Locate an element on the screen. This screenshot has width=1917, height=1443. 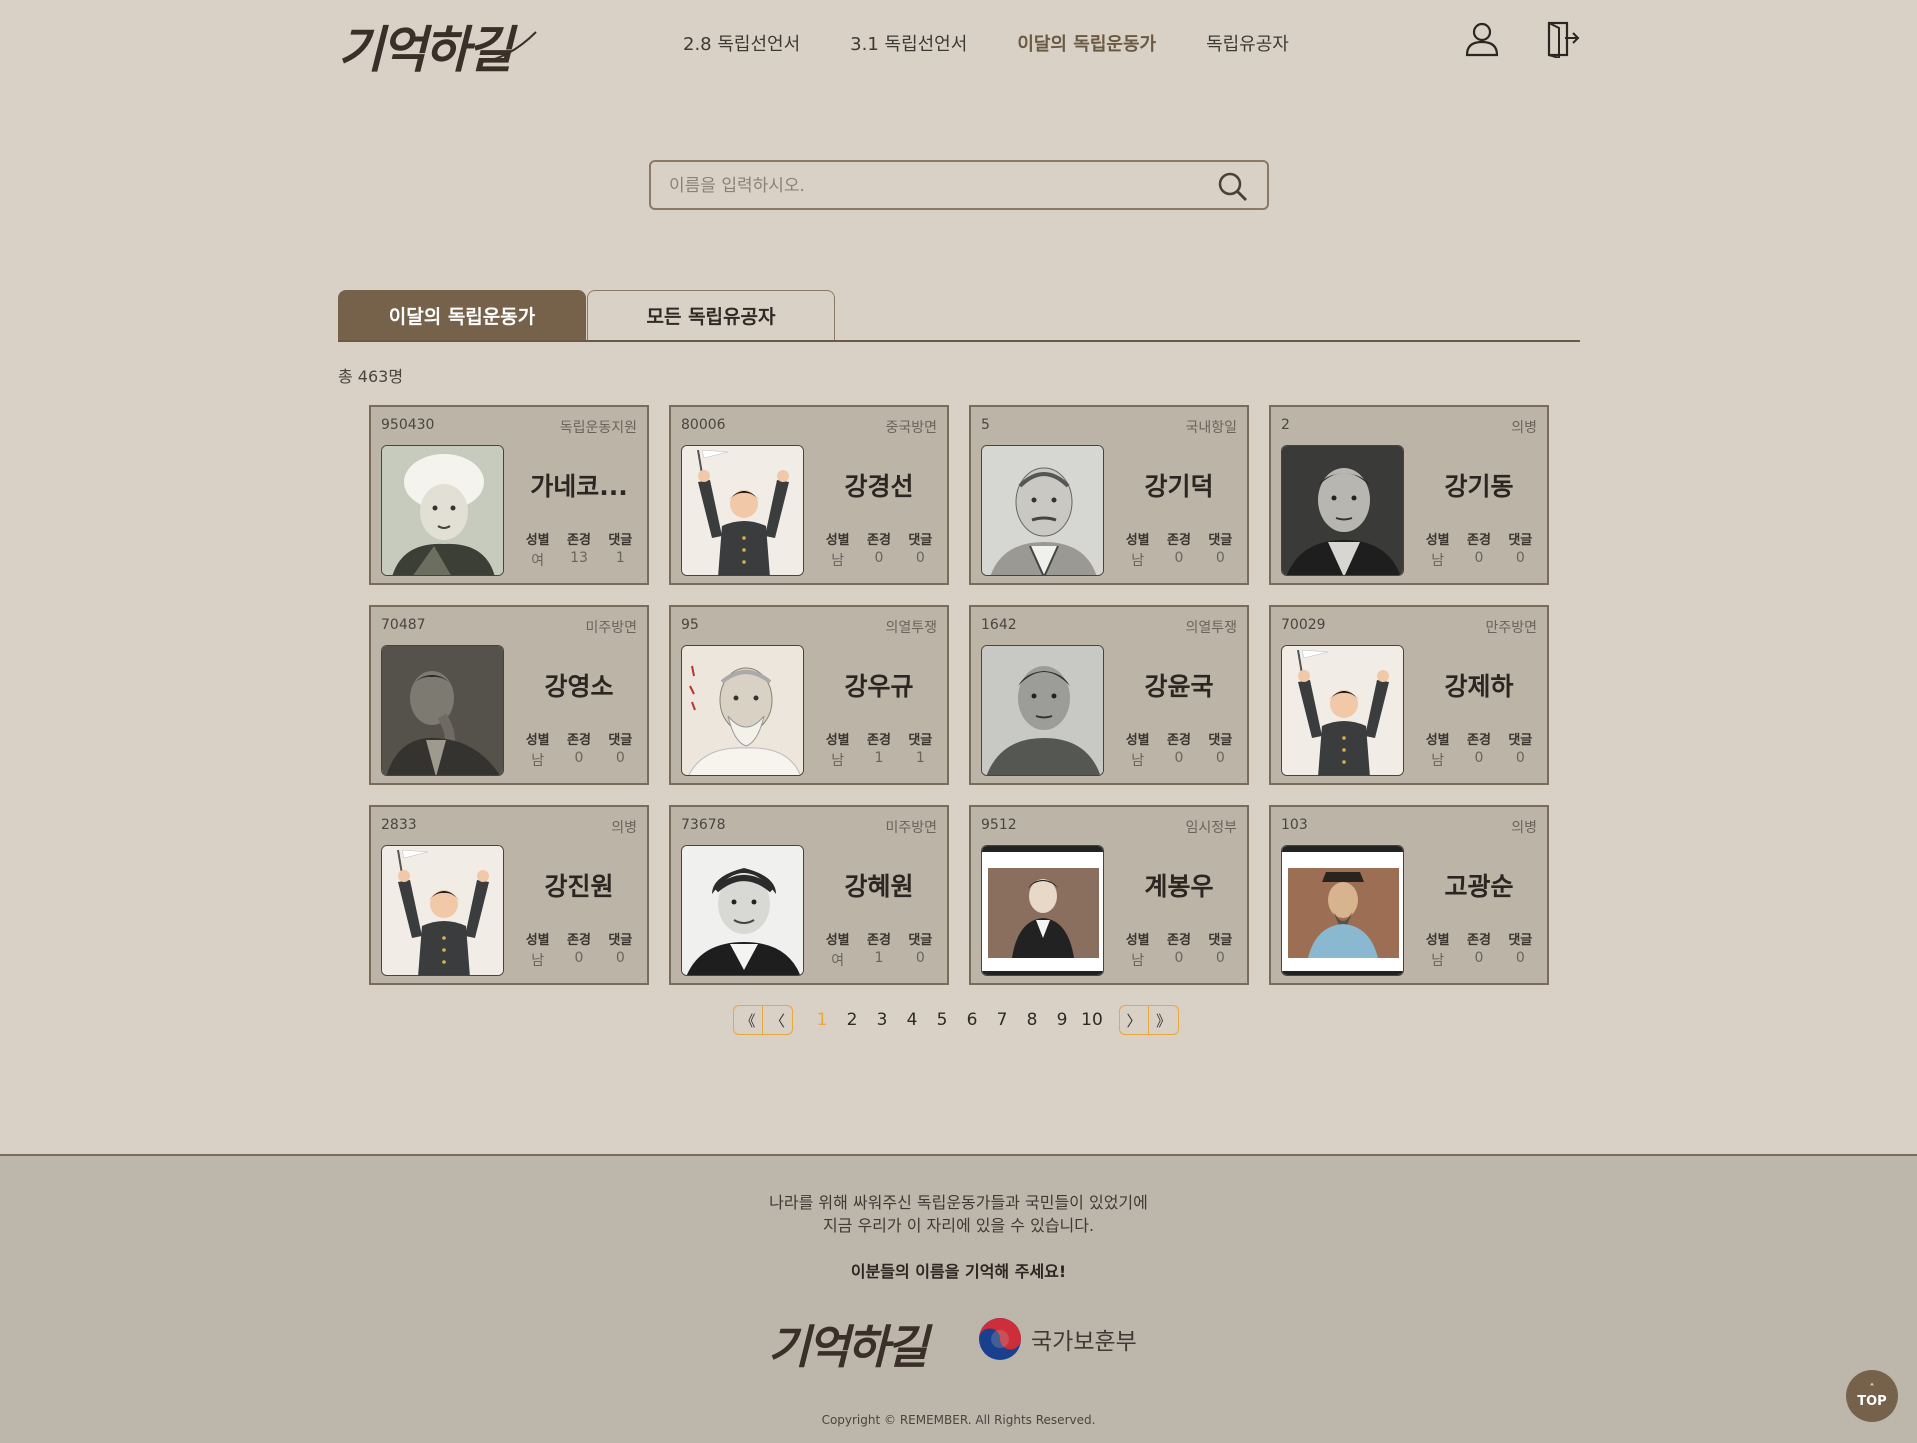
next-page-button: 〉 is located at coordinates (1134, 1020).